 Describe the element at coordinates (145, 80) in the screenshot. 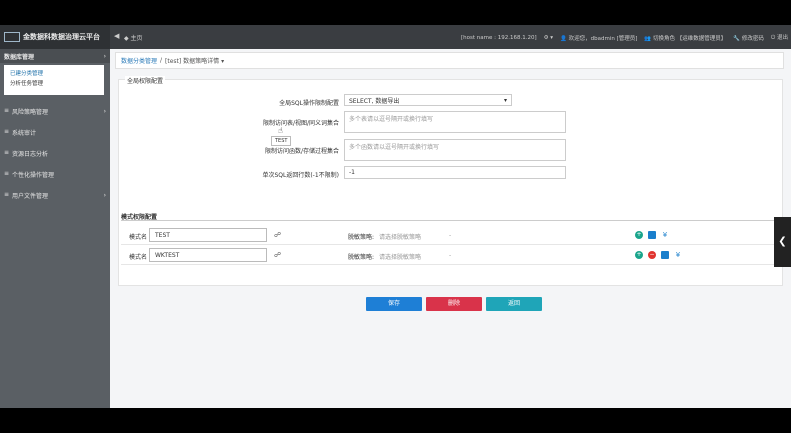

I see `global-section-legend: 全局权限配置` at that location.